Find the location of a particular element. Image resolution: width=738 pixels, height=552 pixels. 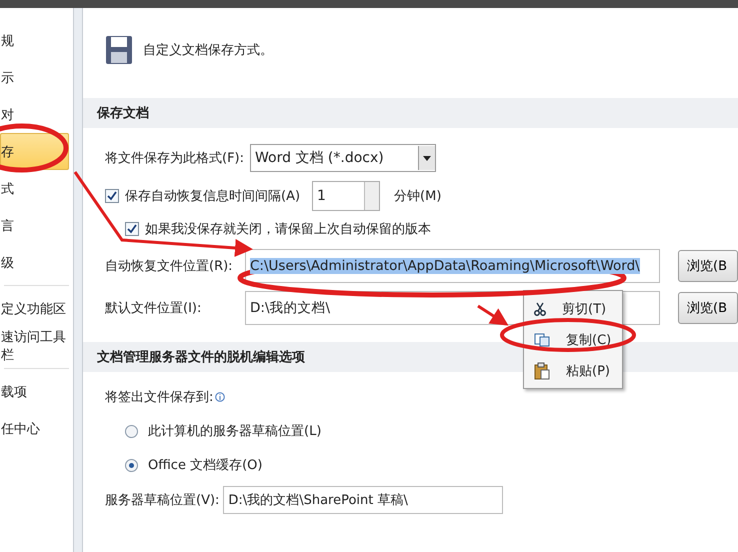

dropdown-arrow-icon is located at coordinates (427, 158).